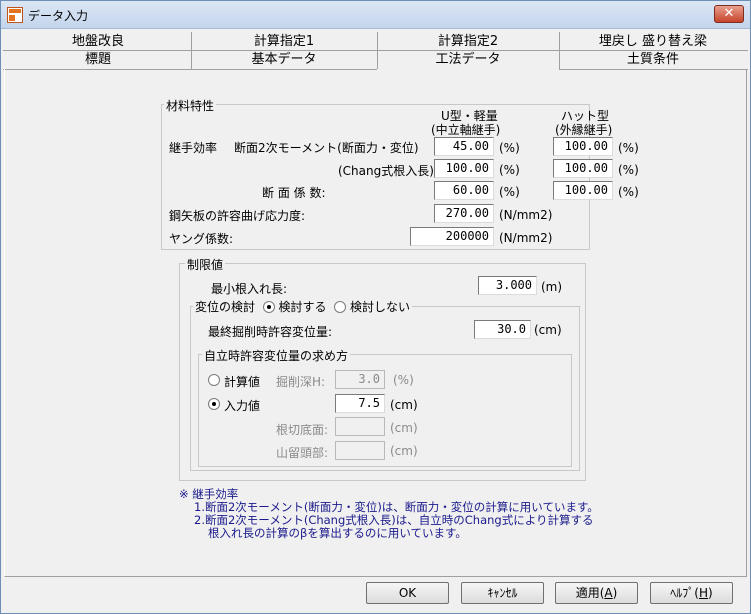 The height and width of the screenshot is (614, 751). I want to click on calc-value-radio, so click(214, 380).